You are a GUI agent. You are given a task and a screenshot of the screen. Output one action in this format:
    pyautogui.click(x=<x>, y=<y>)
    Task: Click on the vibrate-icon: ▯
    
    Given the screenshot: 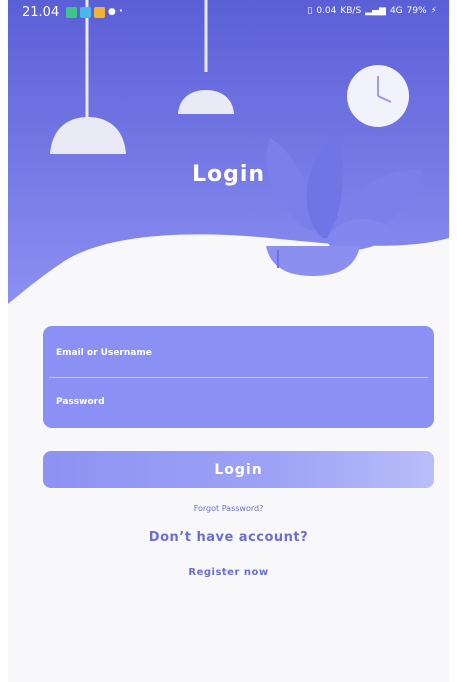 What is the action you would take?
    pyautogui.click(x=310, y=11)
    